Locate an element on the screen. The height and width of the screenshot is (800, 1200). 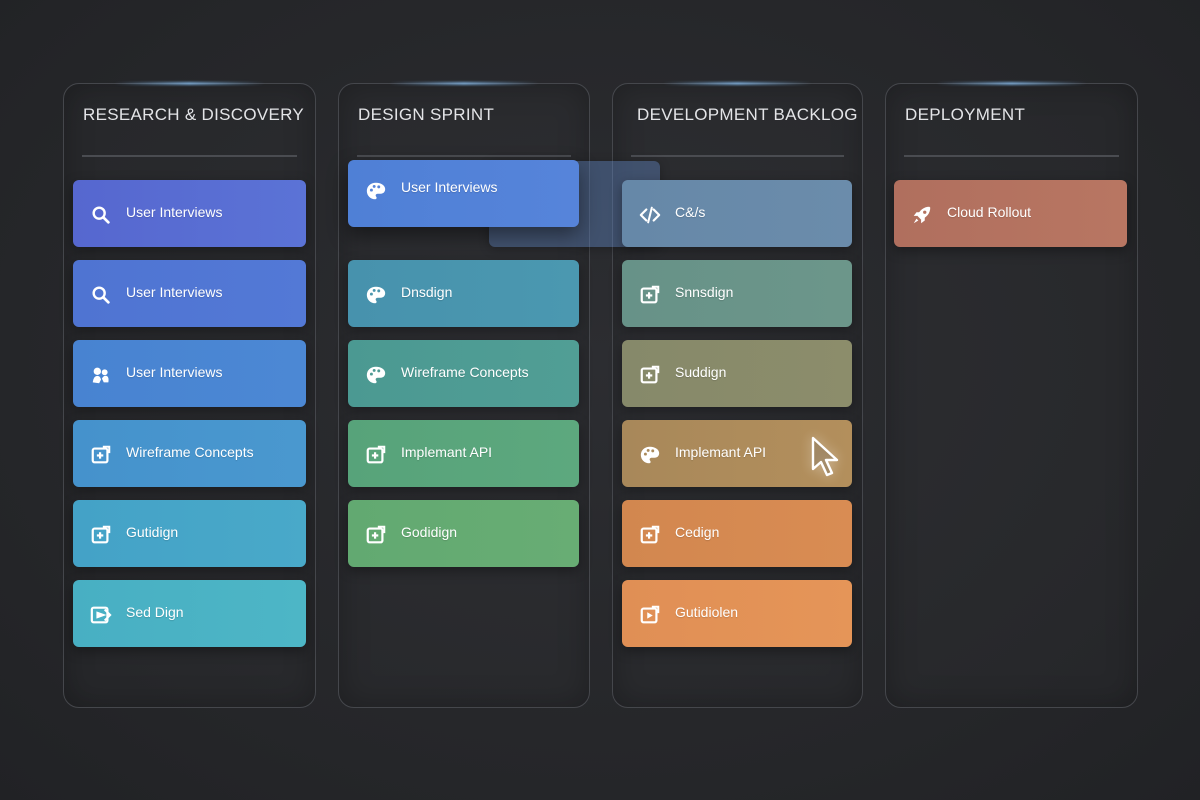
task-card: Suddign is located at coordinates (737, 373).